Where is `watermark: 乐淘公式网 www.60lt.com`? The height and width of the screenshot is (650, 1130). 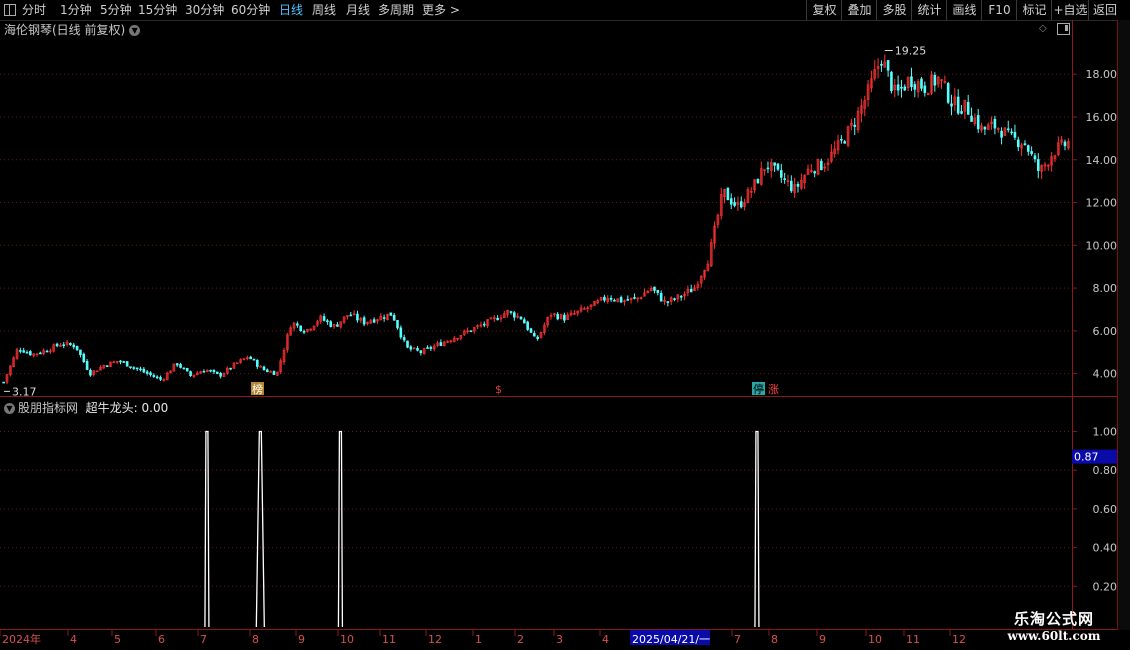 watermark: 乐淘公式网 www.60lt.com is located at coordinates (1054, 625).